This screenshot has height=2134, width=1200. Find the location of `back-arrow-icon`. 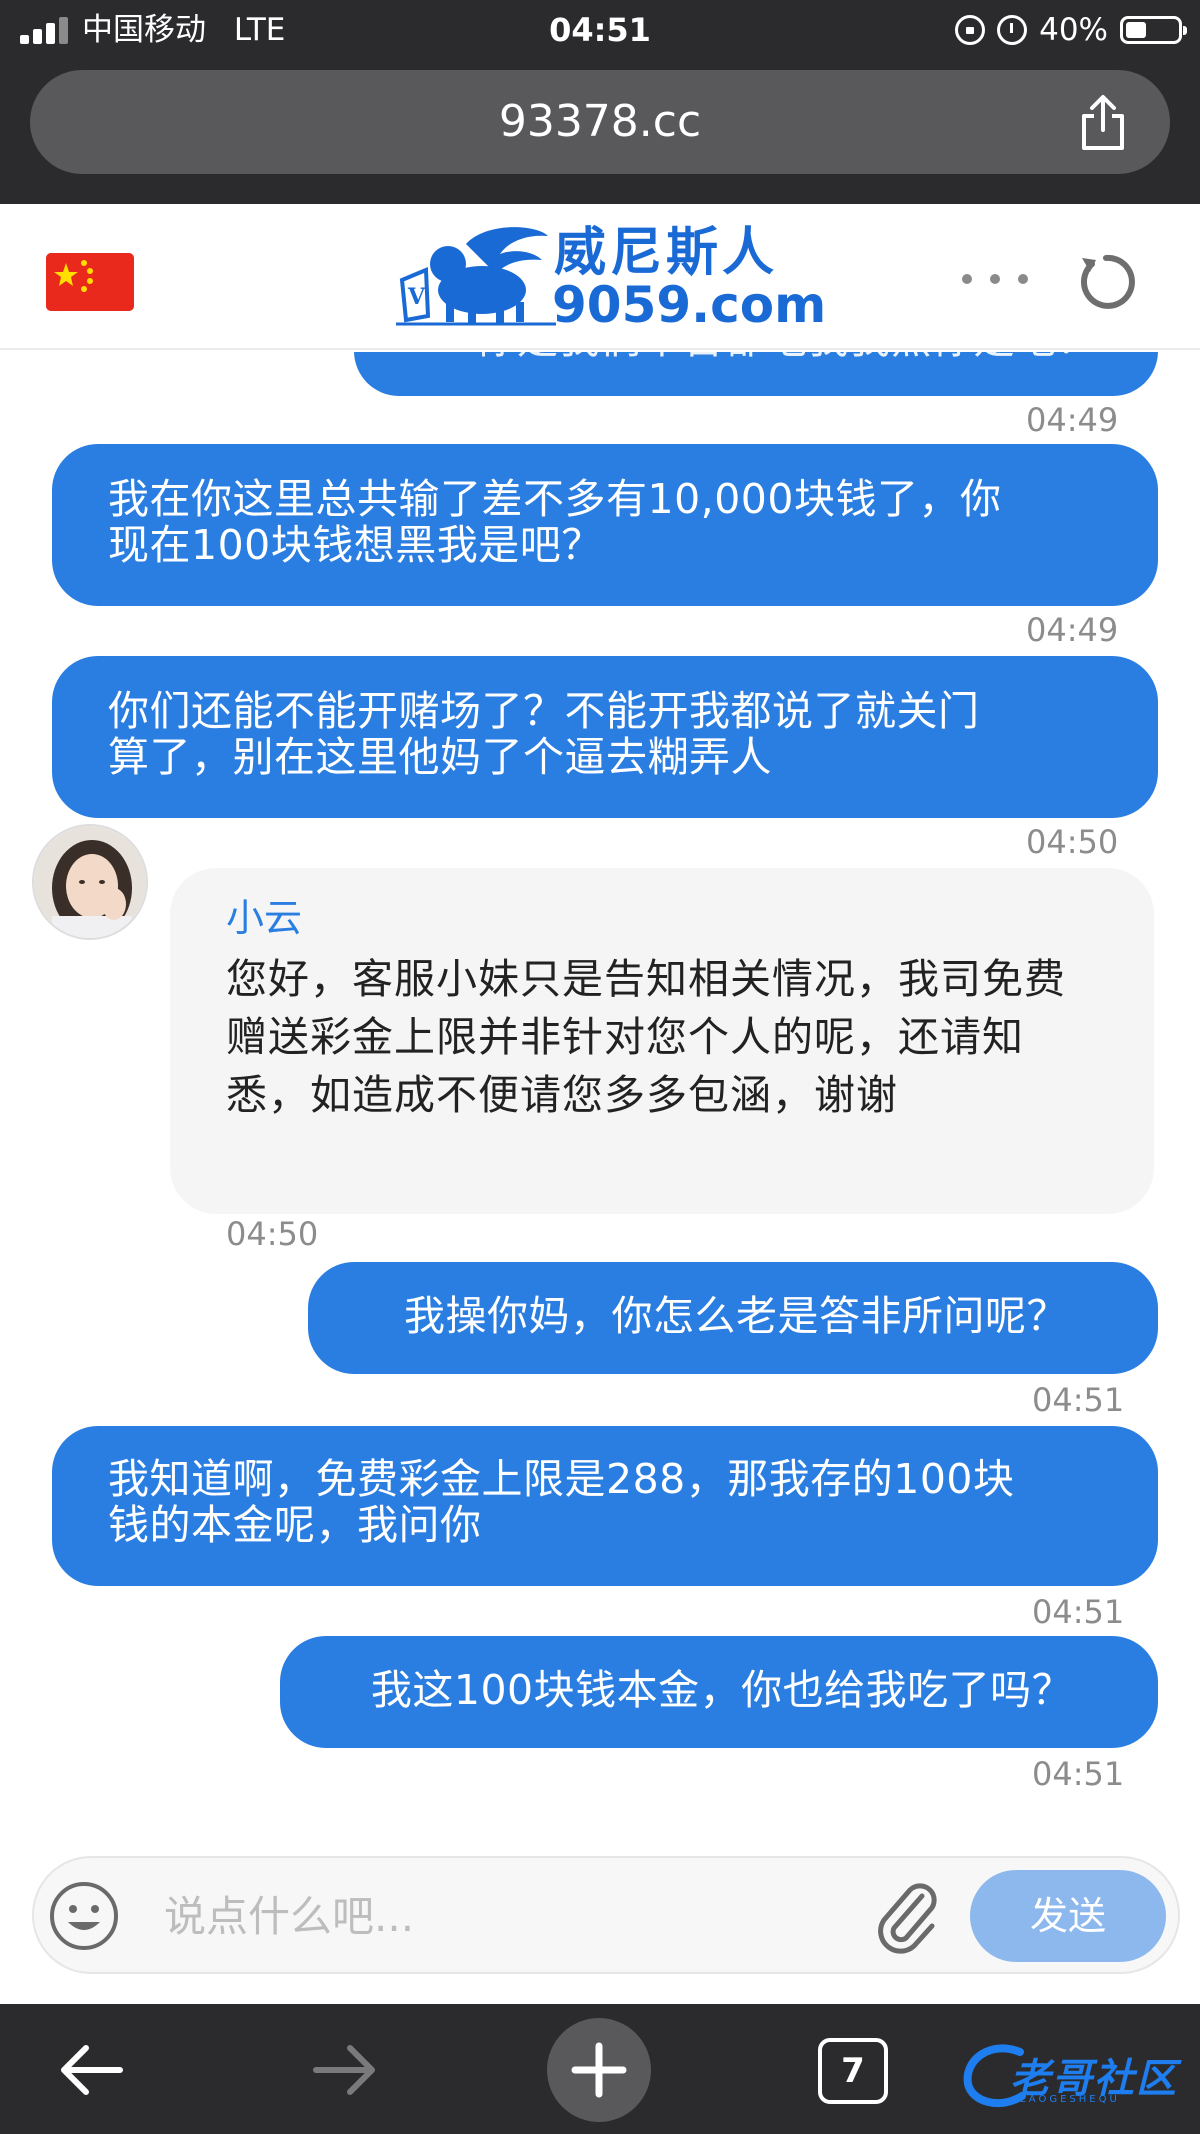

back-arrow-icon is located at coordinates (91, 2070).